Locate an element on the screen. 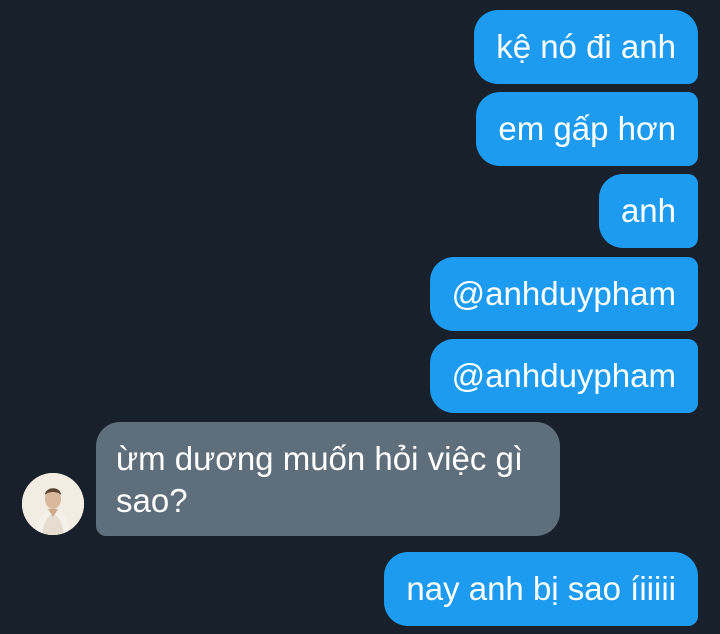 The image size is (720, 634). profile-photo-icon is located at coordinates (53, 504).